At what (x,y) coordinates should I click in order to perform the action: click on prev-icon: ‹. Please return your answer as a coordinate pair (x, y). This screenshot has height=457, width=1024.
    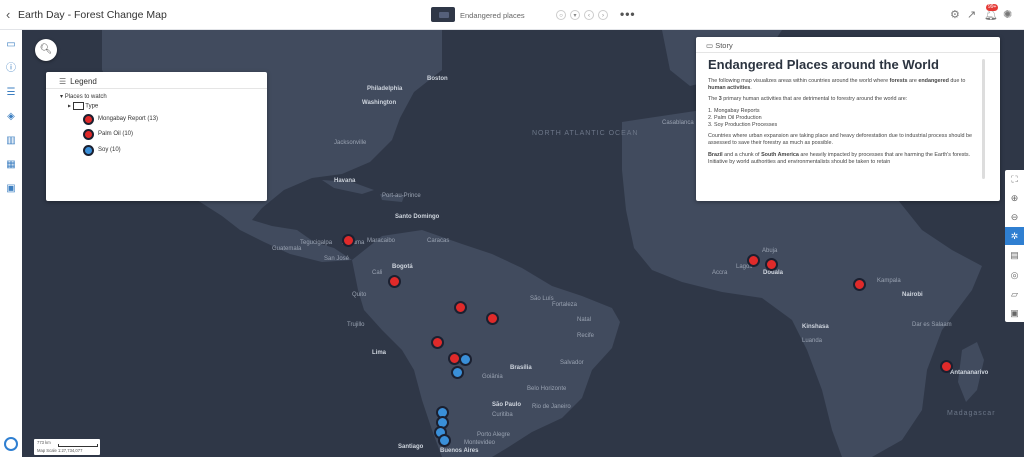
    Looking at the image, I should click on (589, 15).